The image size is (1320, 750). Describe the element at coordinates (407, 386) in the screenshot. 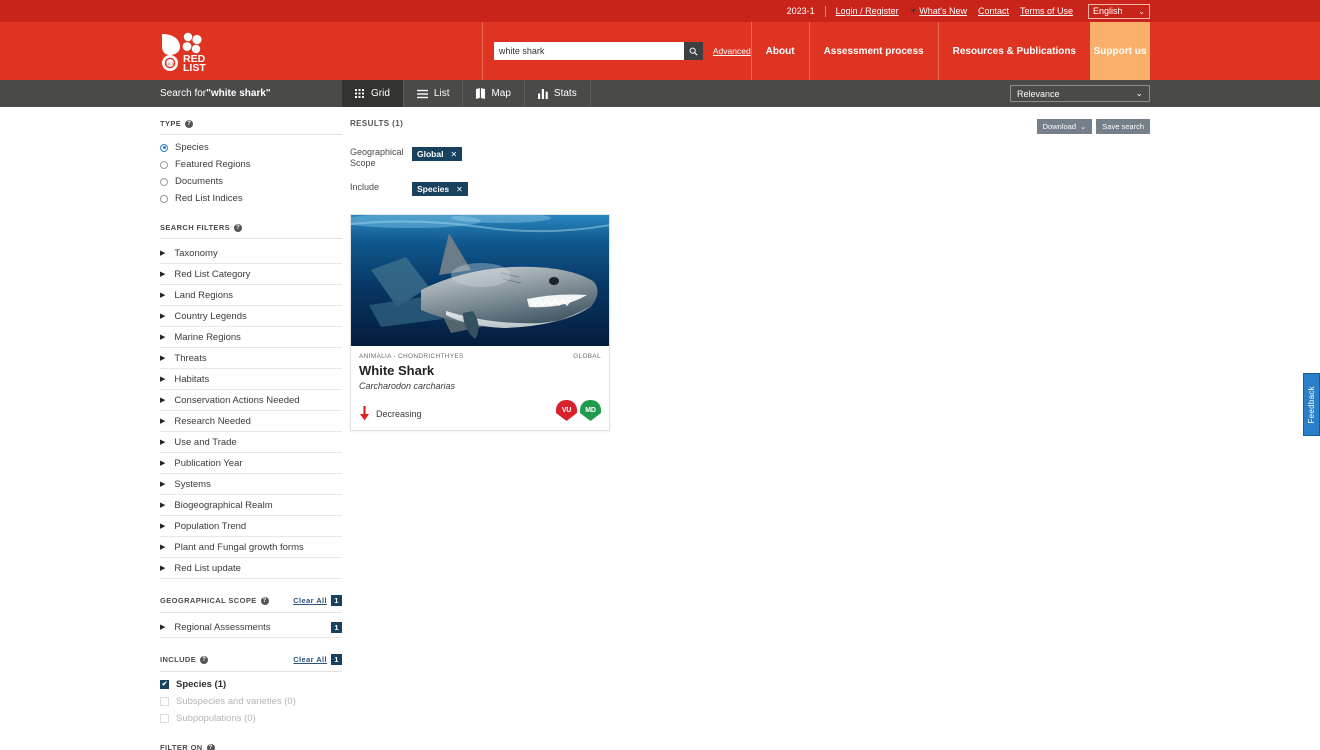

I see `species-scientific-name: Carcharodon carcharias` at that location.